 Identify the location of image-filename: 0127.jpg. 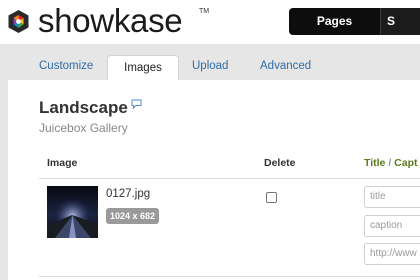
(128, 194).